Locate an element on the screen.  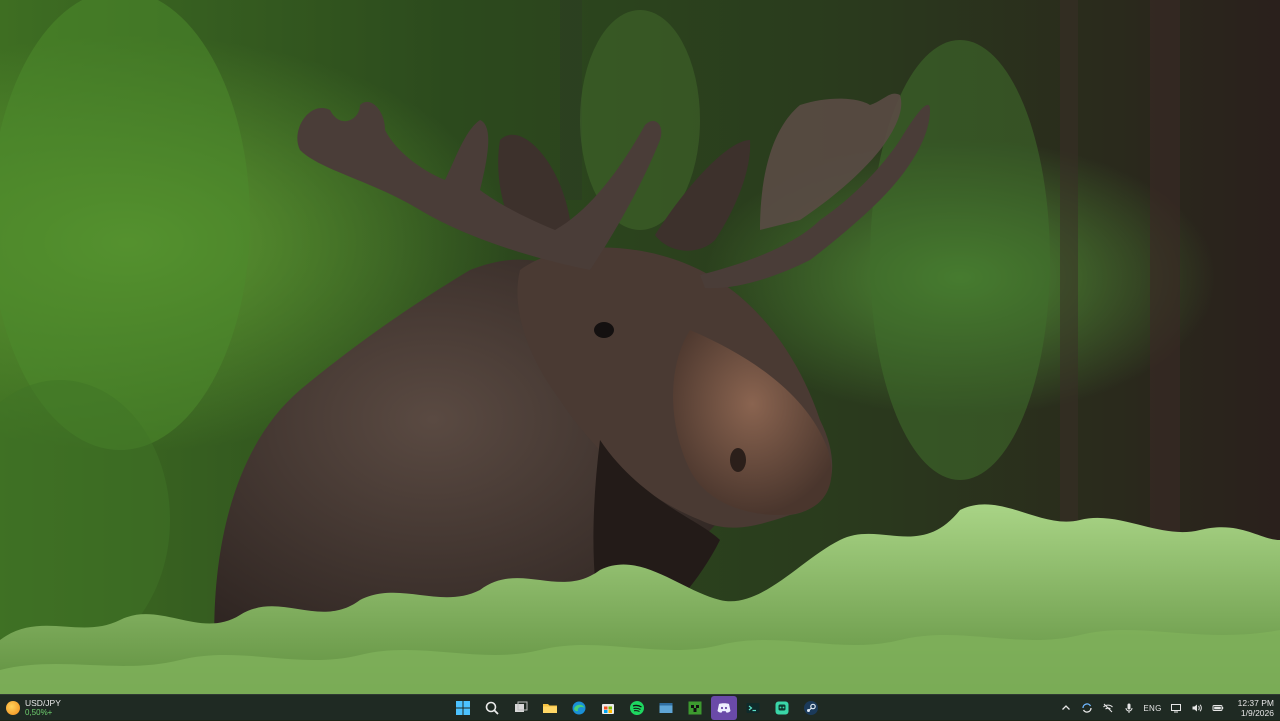
store-icon is located at coordinates (608, 709).